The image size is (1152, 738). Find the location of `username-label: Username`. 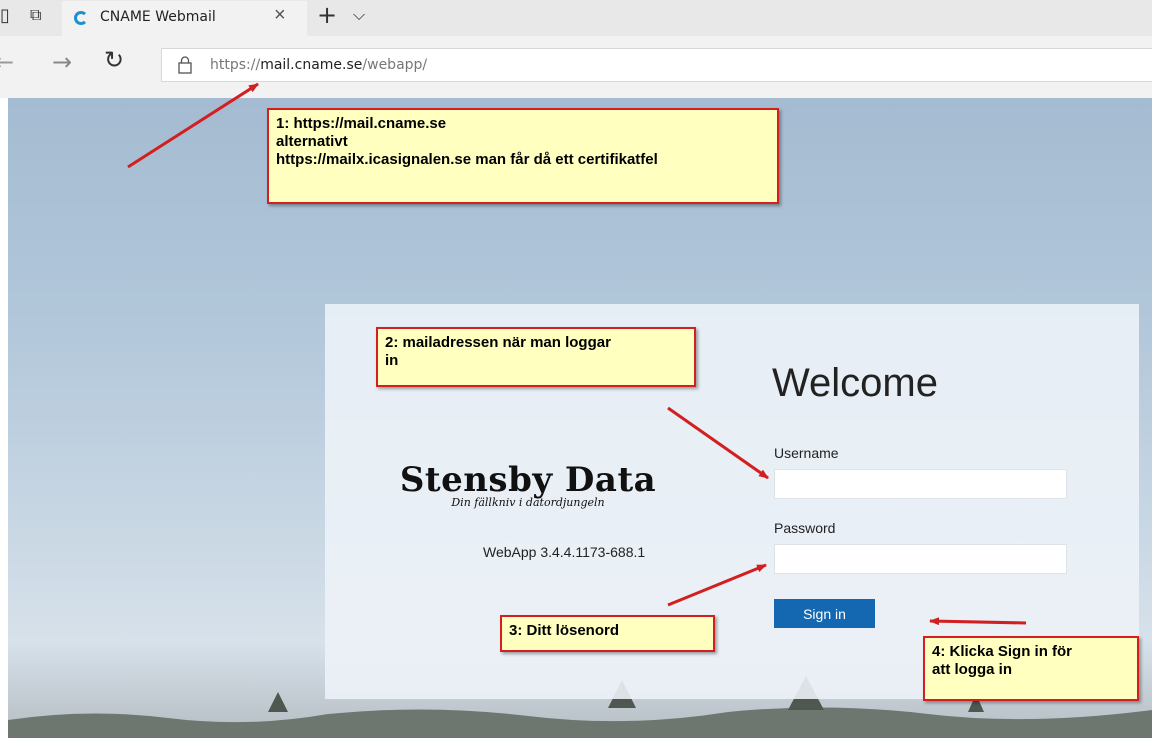

username-label: Username is located at coordinates (806, 453).